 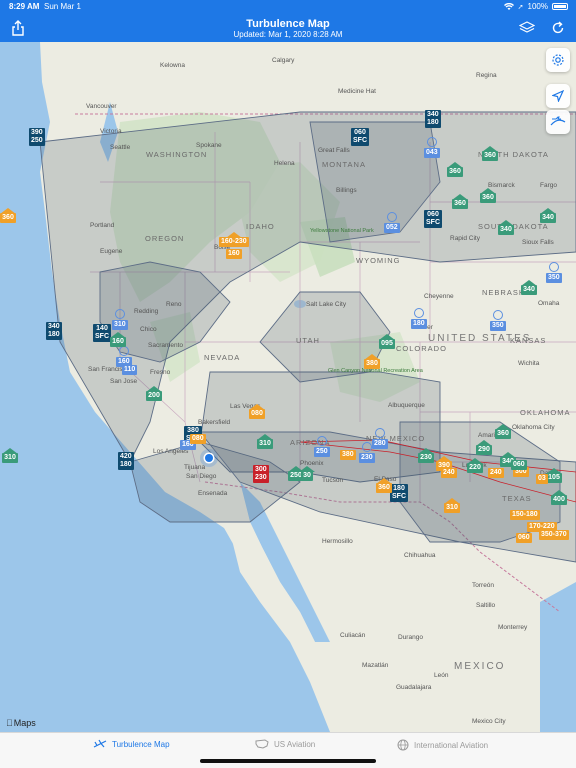 I want to click on layers-button, so click(x=527, y=28).